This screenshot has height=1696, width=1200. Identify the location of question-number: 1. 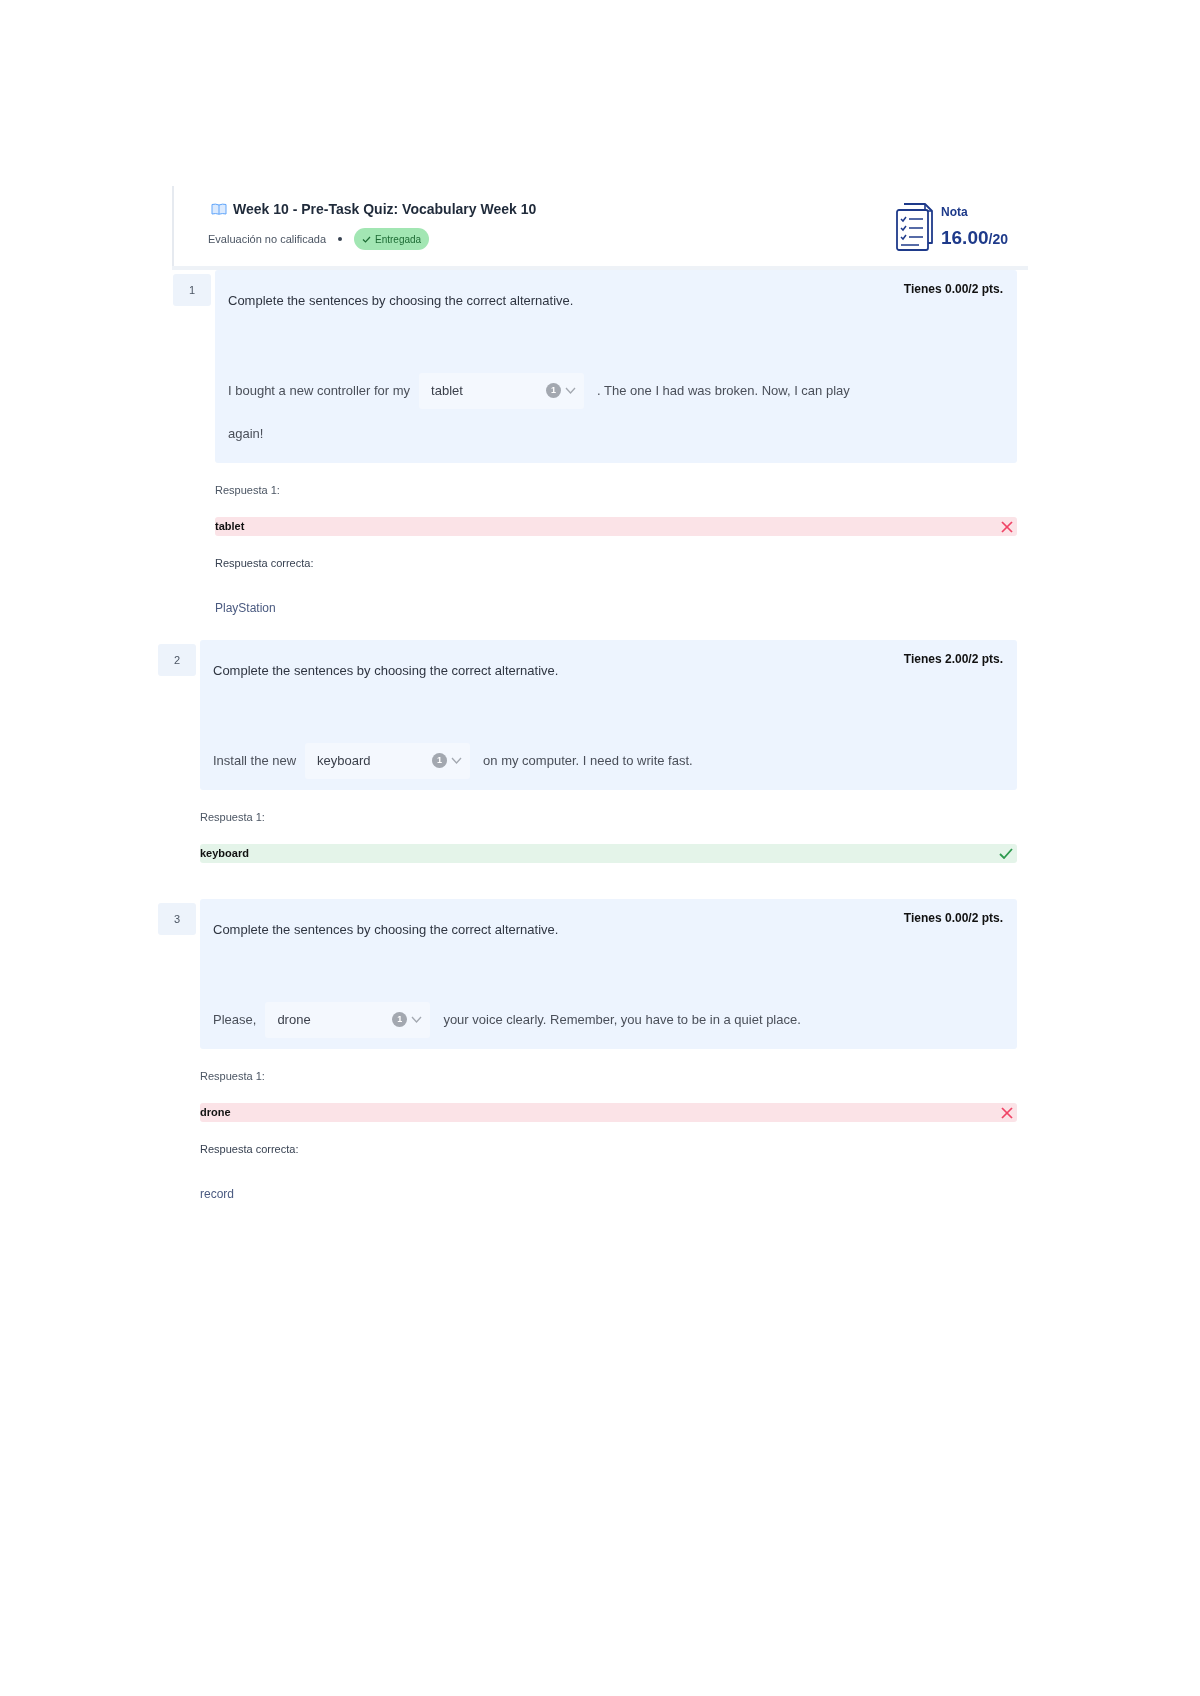
(192, 290).